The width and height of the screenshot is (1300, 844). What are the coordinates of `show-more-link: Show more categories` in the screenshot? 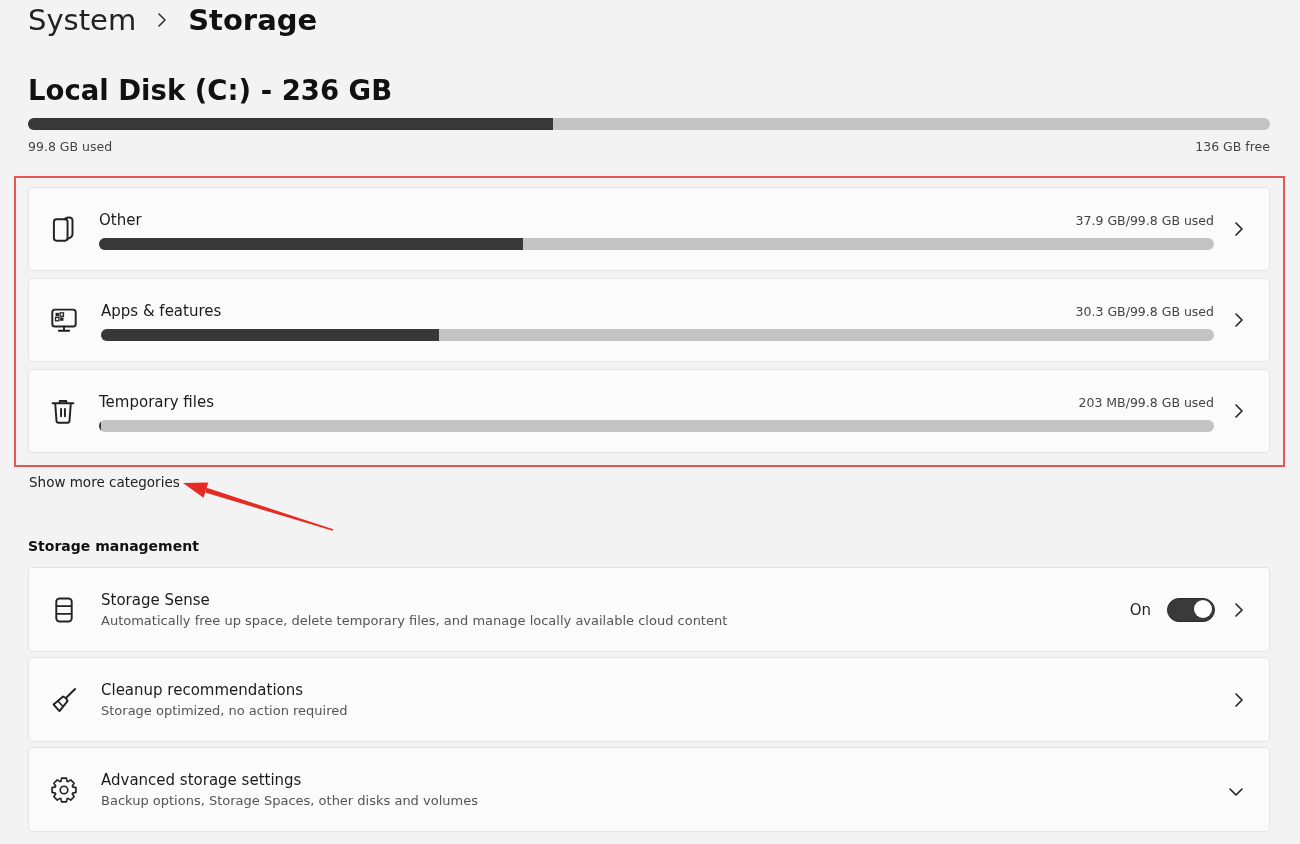 It's located at (104, 482).